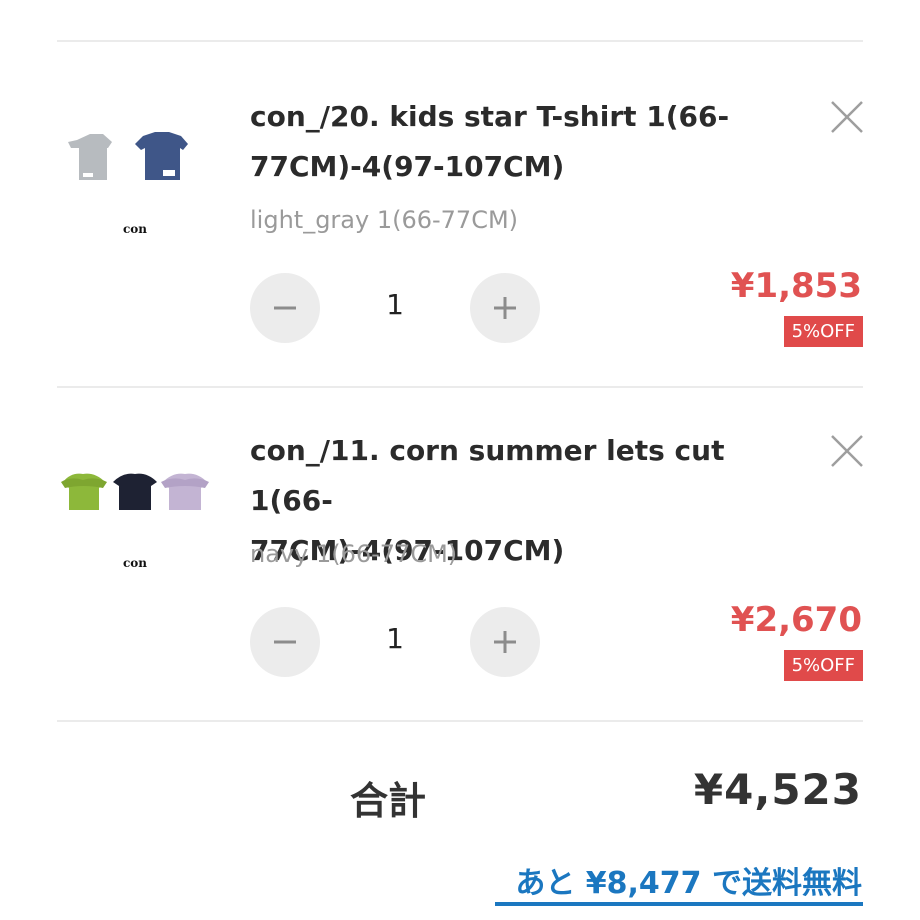  I want to click on free-shipping-link: あと ¥8,477 で送料無料, so click(688, 880).